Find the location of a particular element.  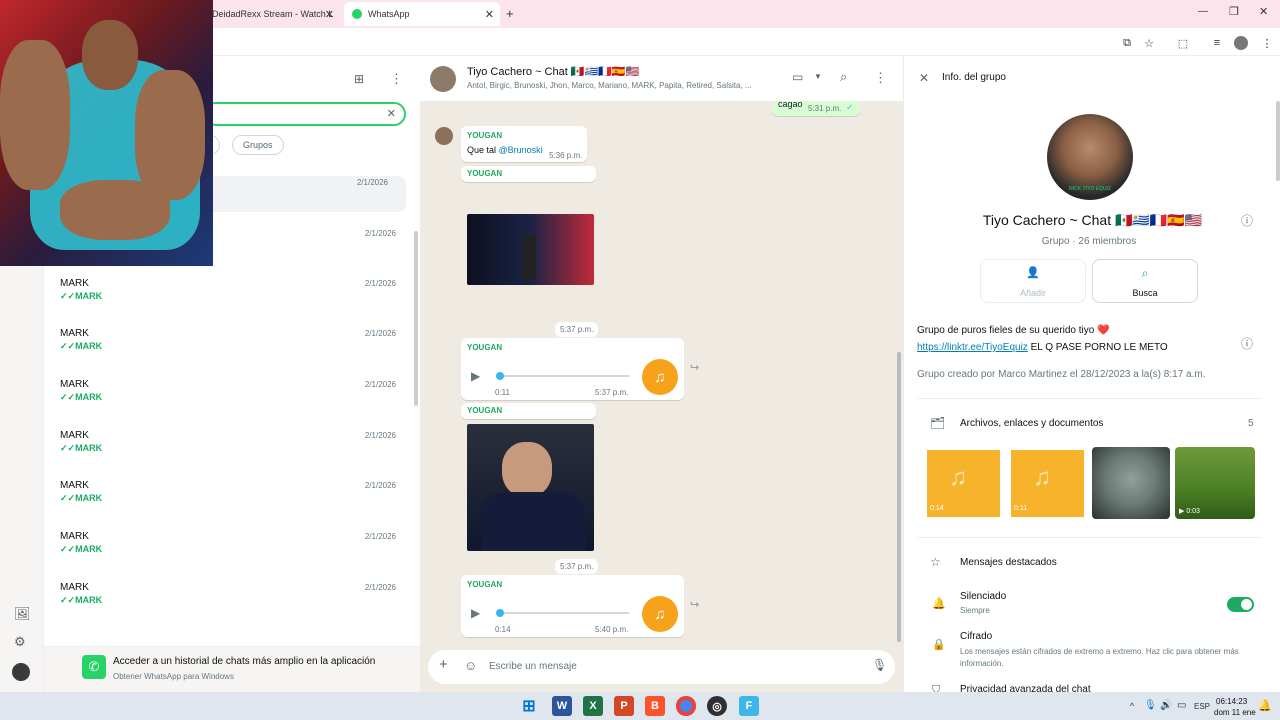

powerpoint-icon: P is located at coordinates (624, 706).